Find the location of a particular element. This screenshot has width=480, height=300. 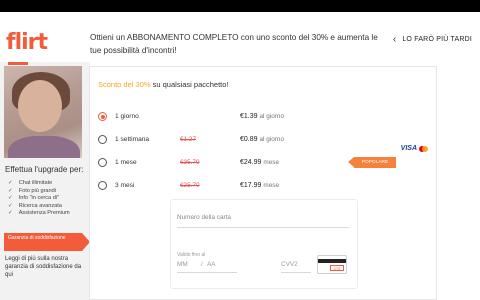

expiry-underline is located at coordinates (207, 272).